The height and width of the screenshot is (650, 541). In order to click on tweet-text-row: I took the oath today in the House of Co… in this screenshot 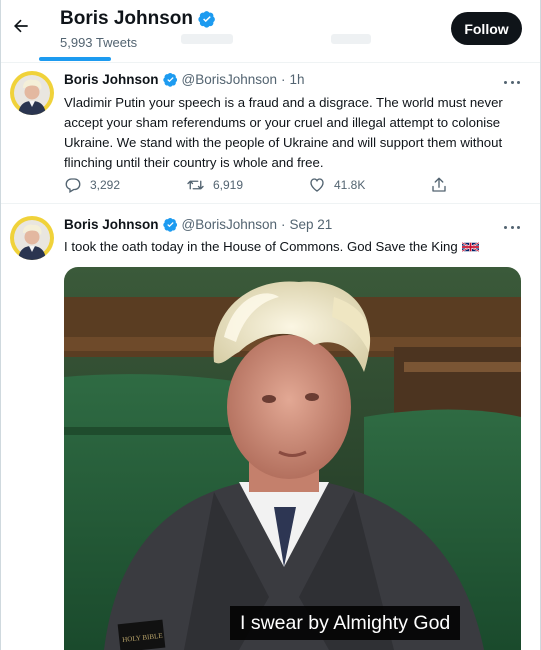, I will do `click(291, 247)`.